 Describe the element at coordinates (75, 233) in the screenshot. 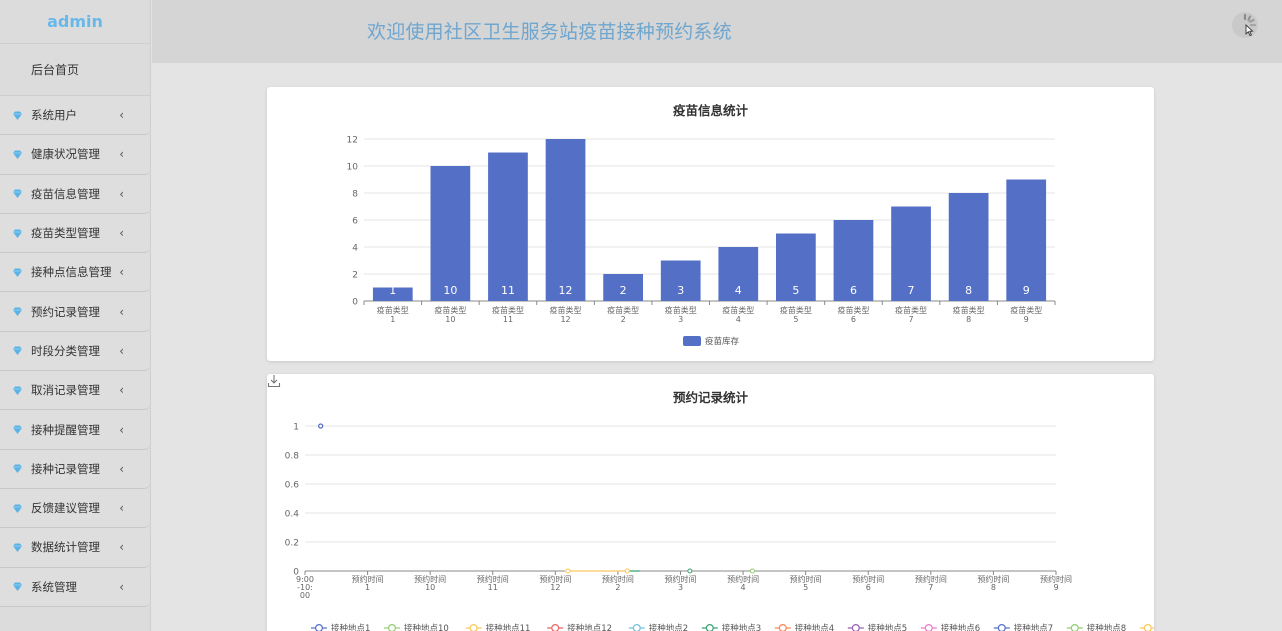

I see `sidebar-item: 疫苗类型管理 ‹` at that location.